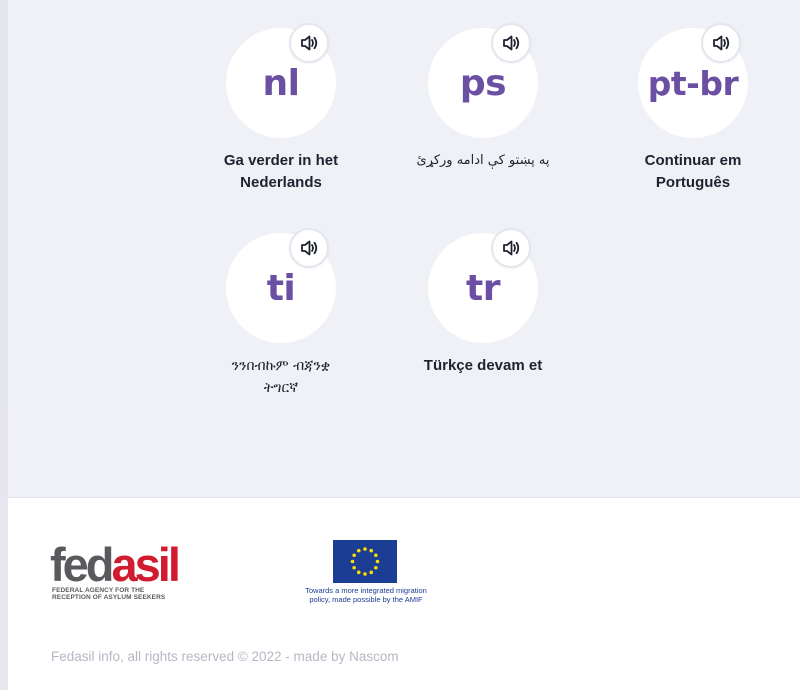 Image resolution: width=800 pixels, height=690 pixels. Describe the element at coordinates (146, 564) in the screenshot. I see `fedasil-wordmark-asil: asil` at that location.